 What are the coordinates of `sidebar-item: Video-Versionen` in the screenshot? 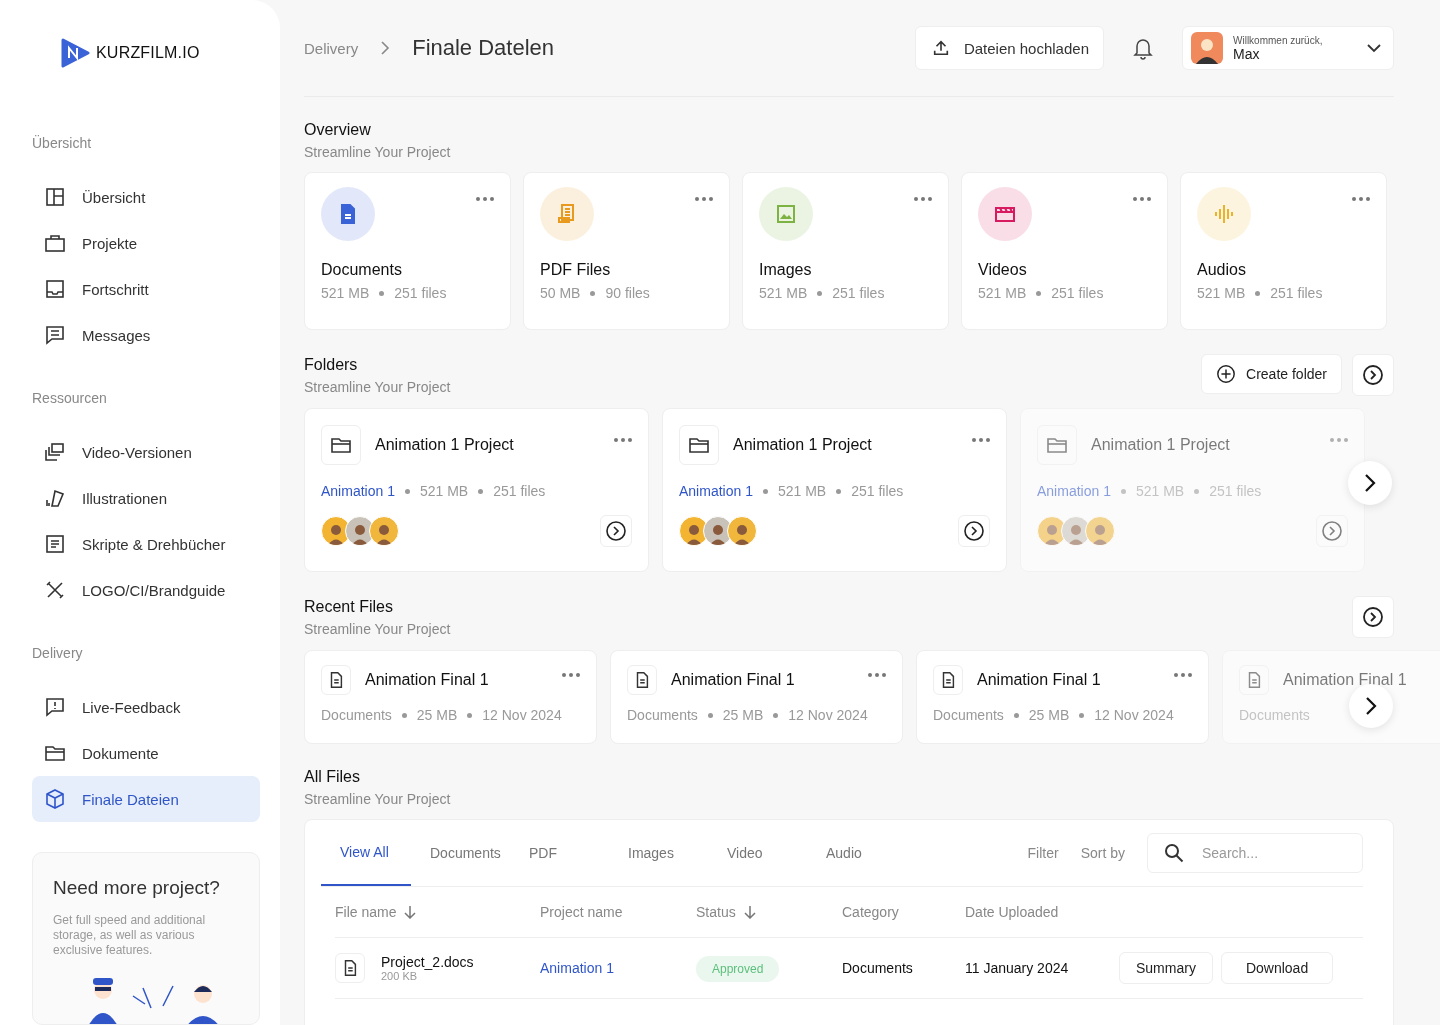 It's located at (146, 452).